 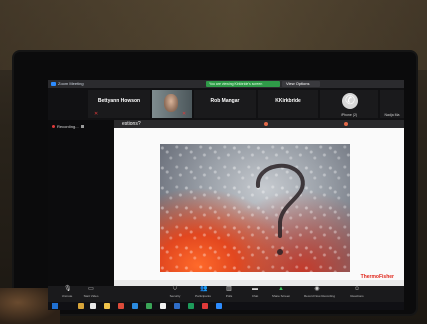 I want to click on phone-icon, so click(x=350, y=101).